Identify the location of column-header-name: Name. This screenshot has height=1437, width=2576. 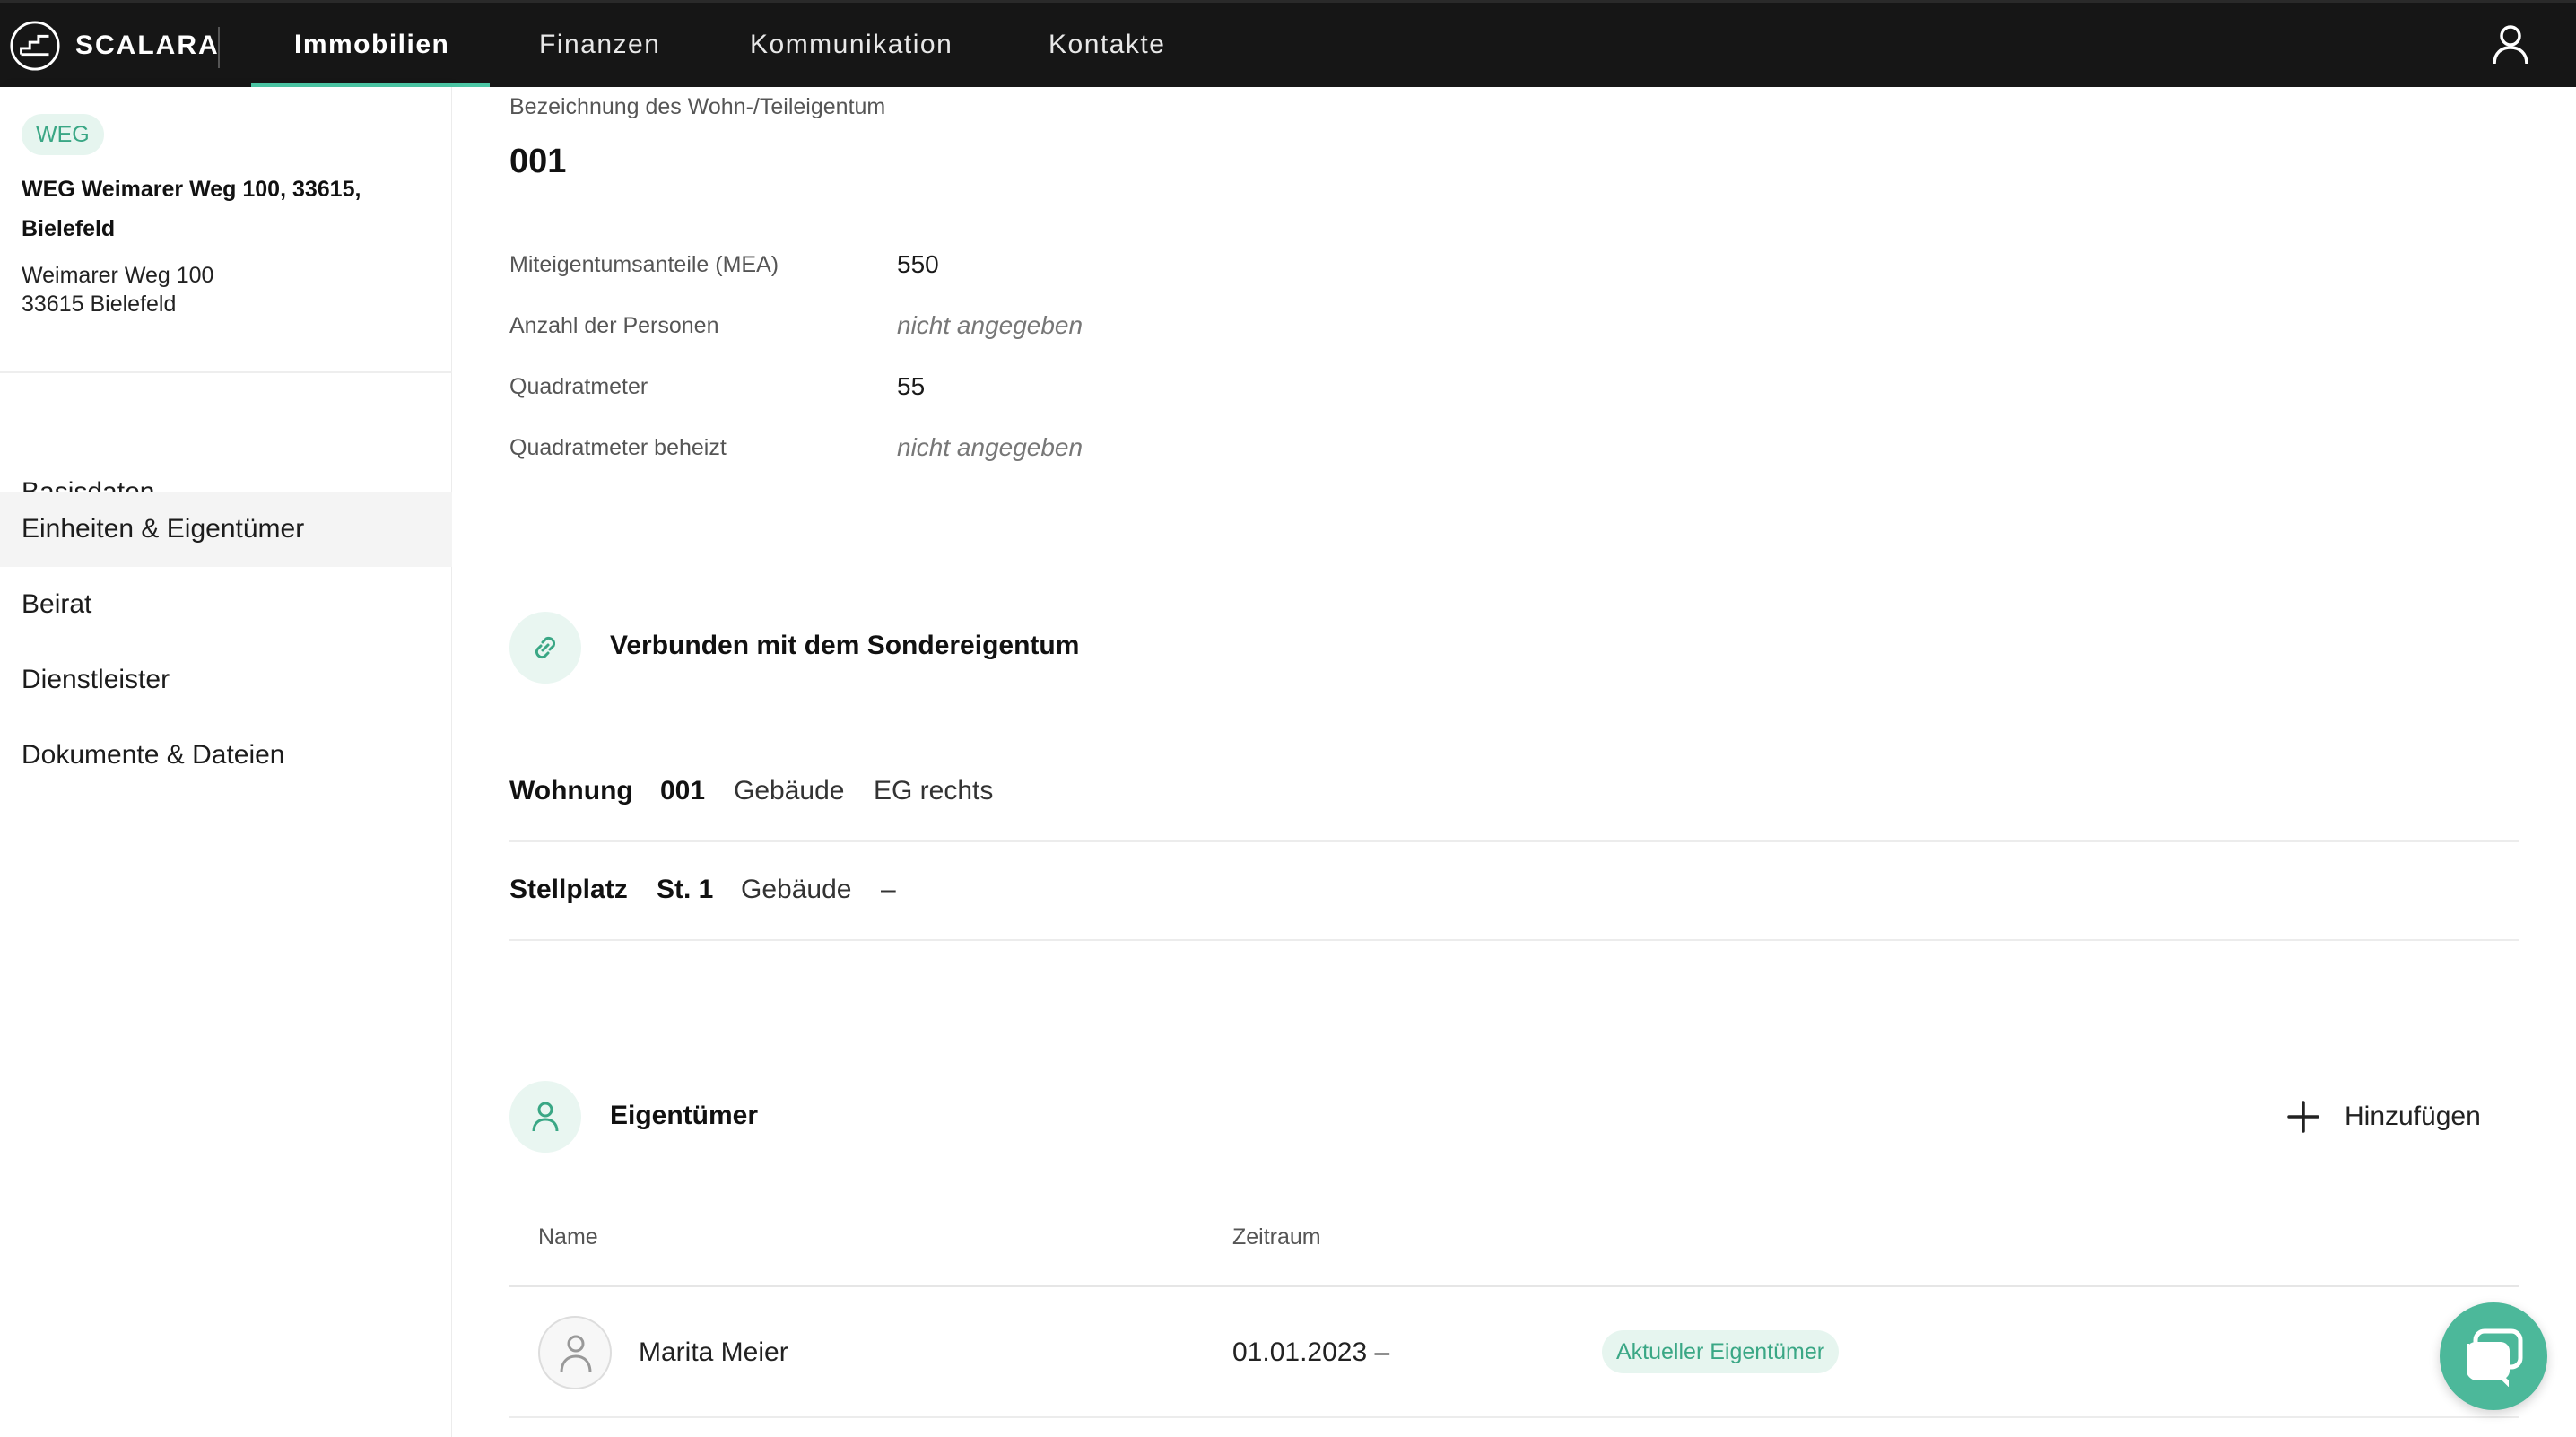
(568, 1237).